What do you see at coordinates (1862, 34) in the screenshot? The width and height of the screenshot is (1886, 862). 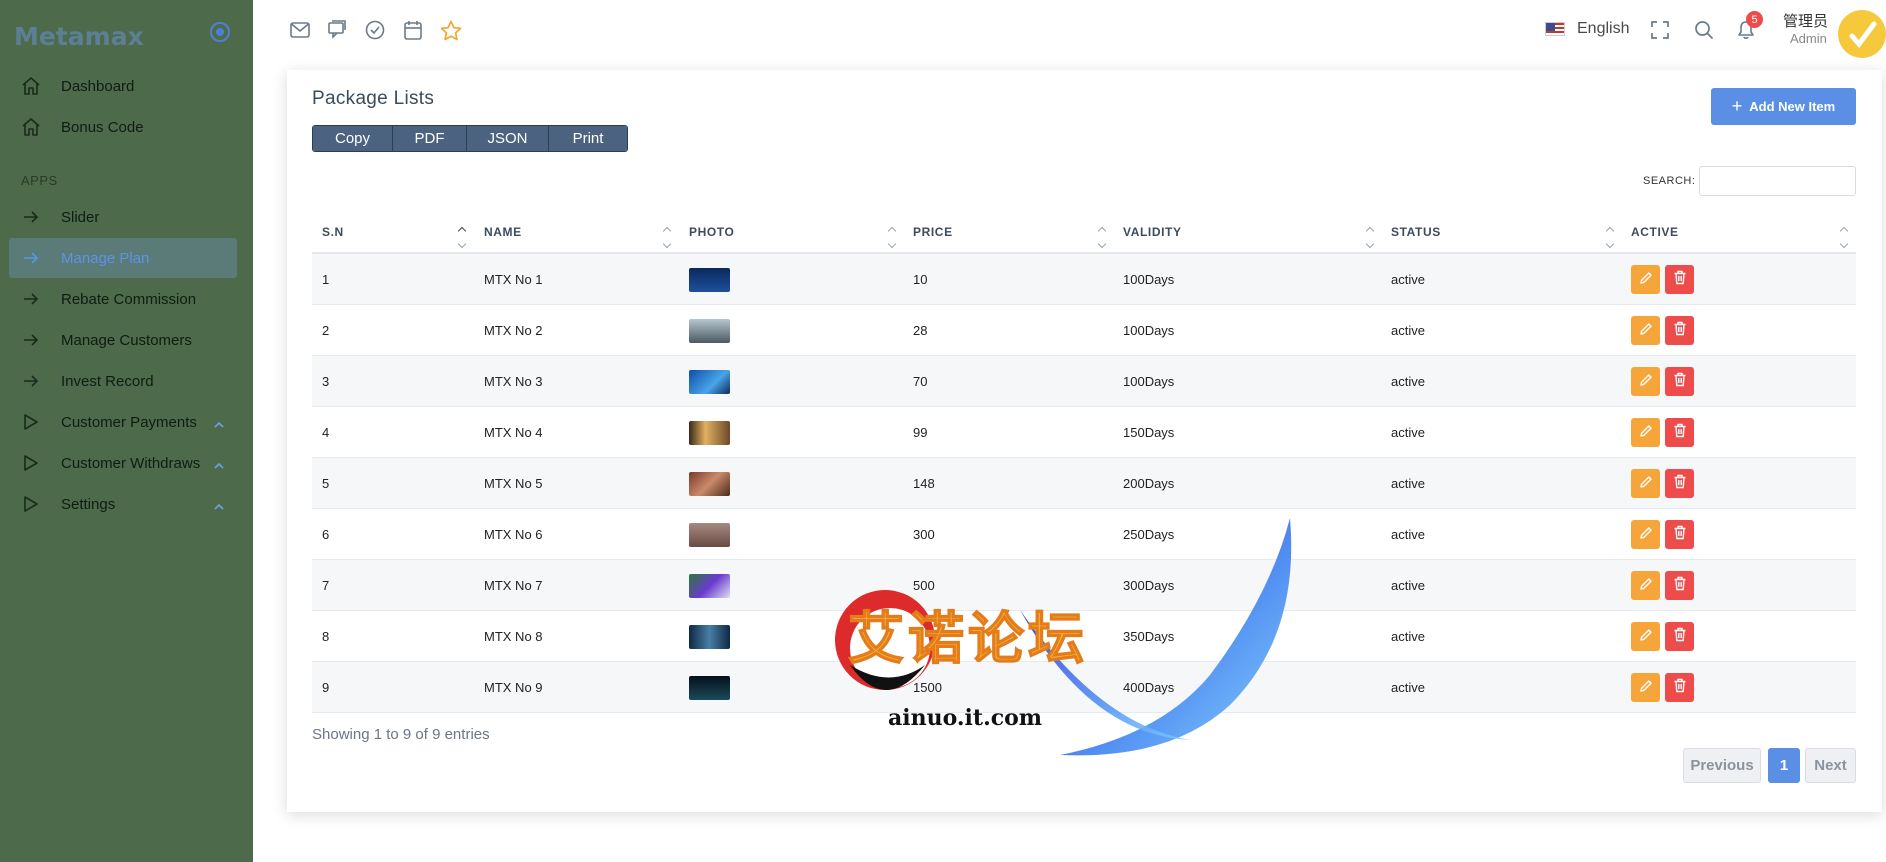 I see `avatar` at bounding box center [1862, 34].